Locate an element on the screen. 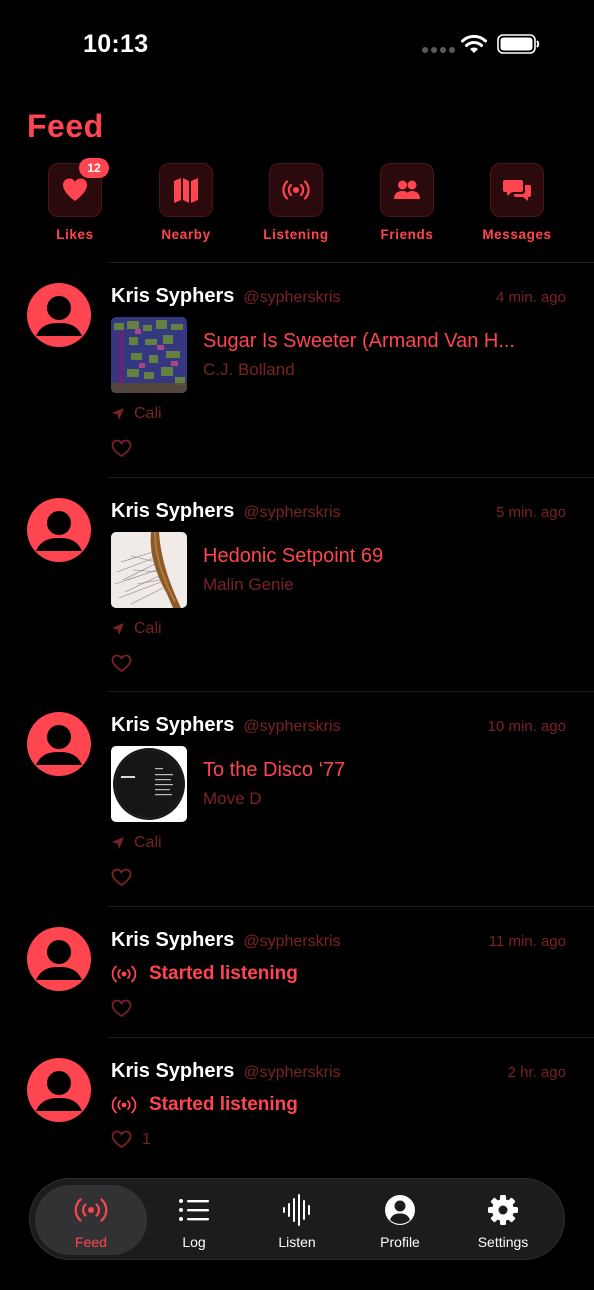  track-artist: Malin Genie is located at coordinates (293, 585).